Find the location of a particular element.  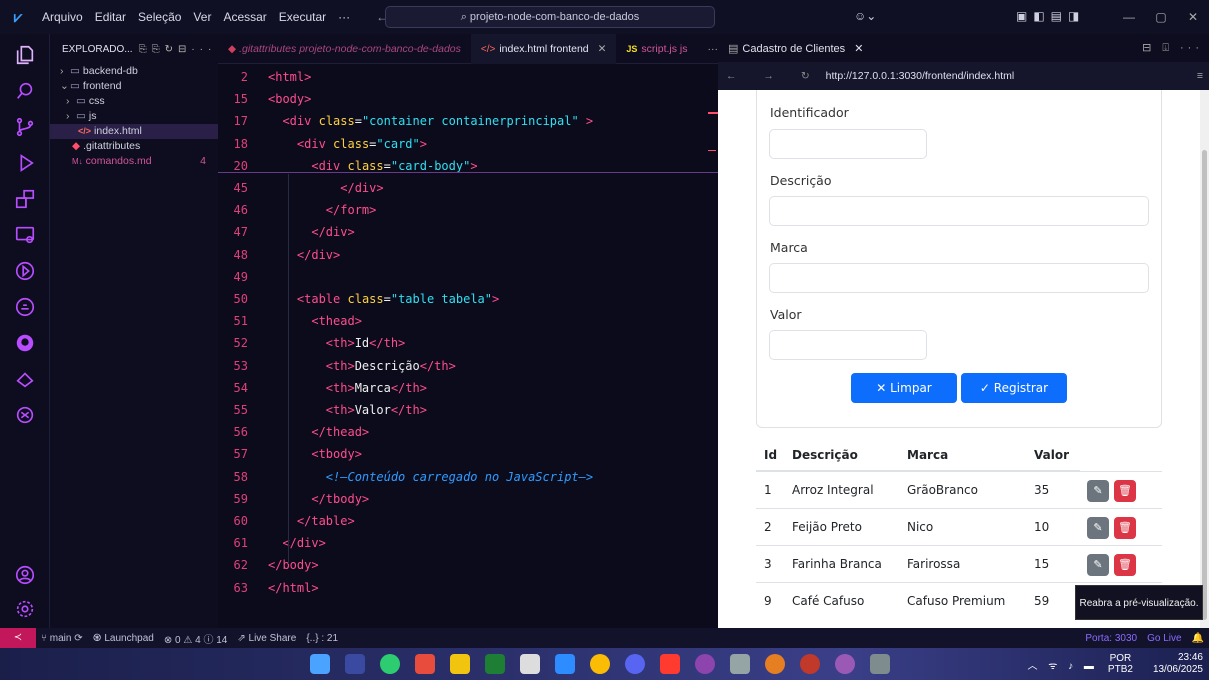

notifications-bell-icon: 🔔 is located at coordinates (1198, 638).